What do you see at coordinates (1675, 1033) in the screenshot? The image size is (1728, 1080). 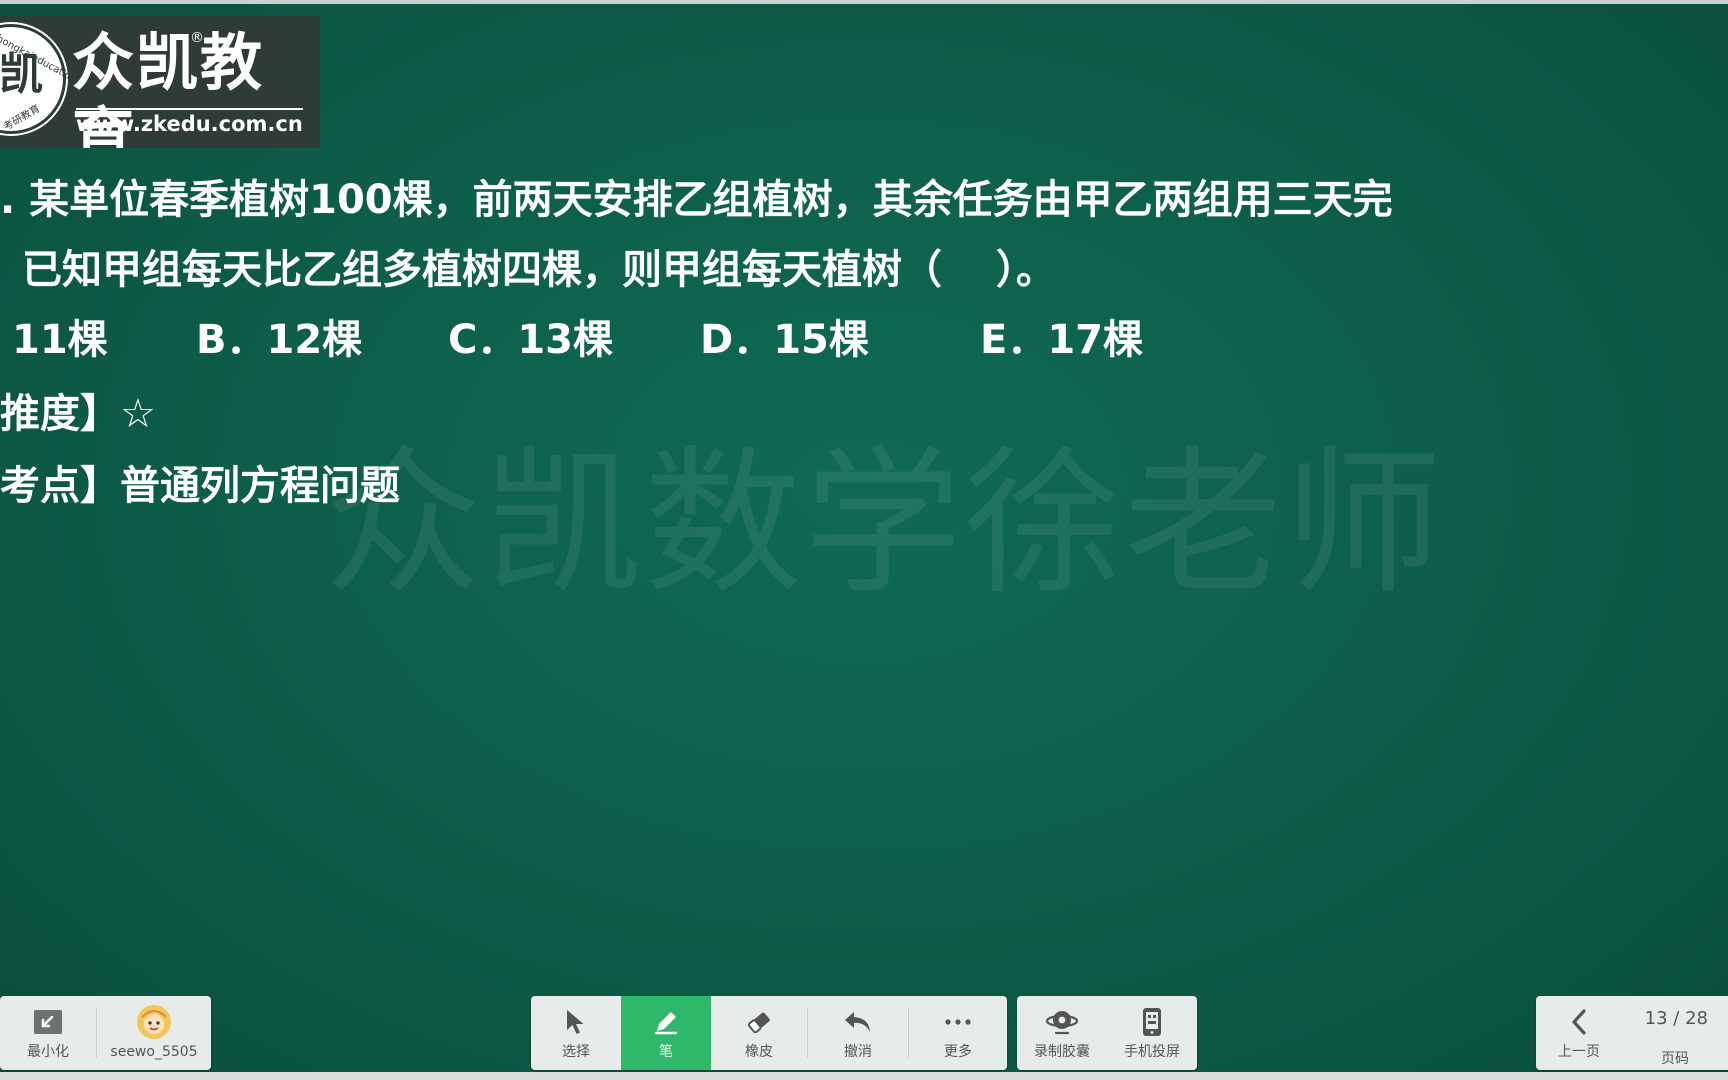 I see `page-number-button: 13 / 28 页码` at bounding box center [1675, 1033].